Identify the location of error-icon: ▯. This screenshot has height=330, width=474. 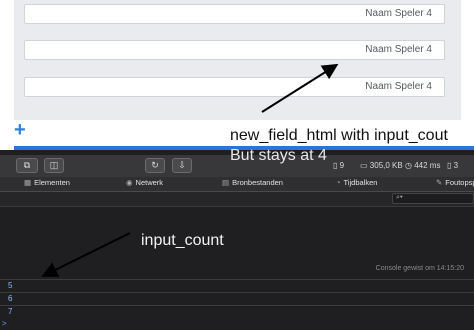
(449, 165).